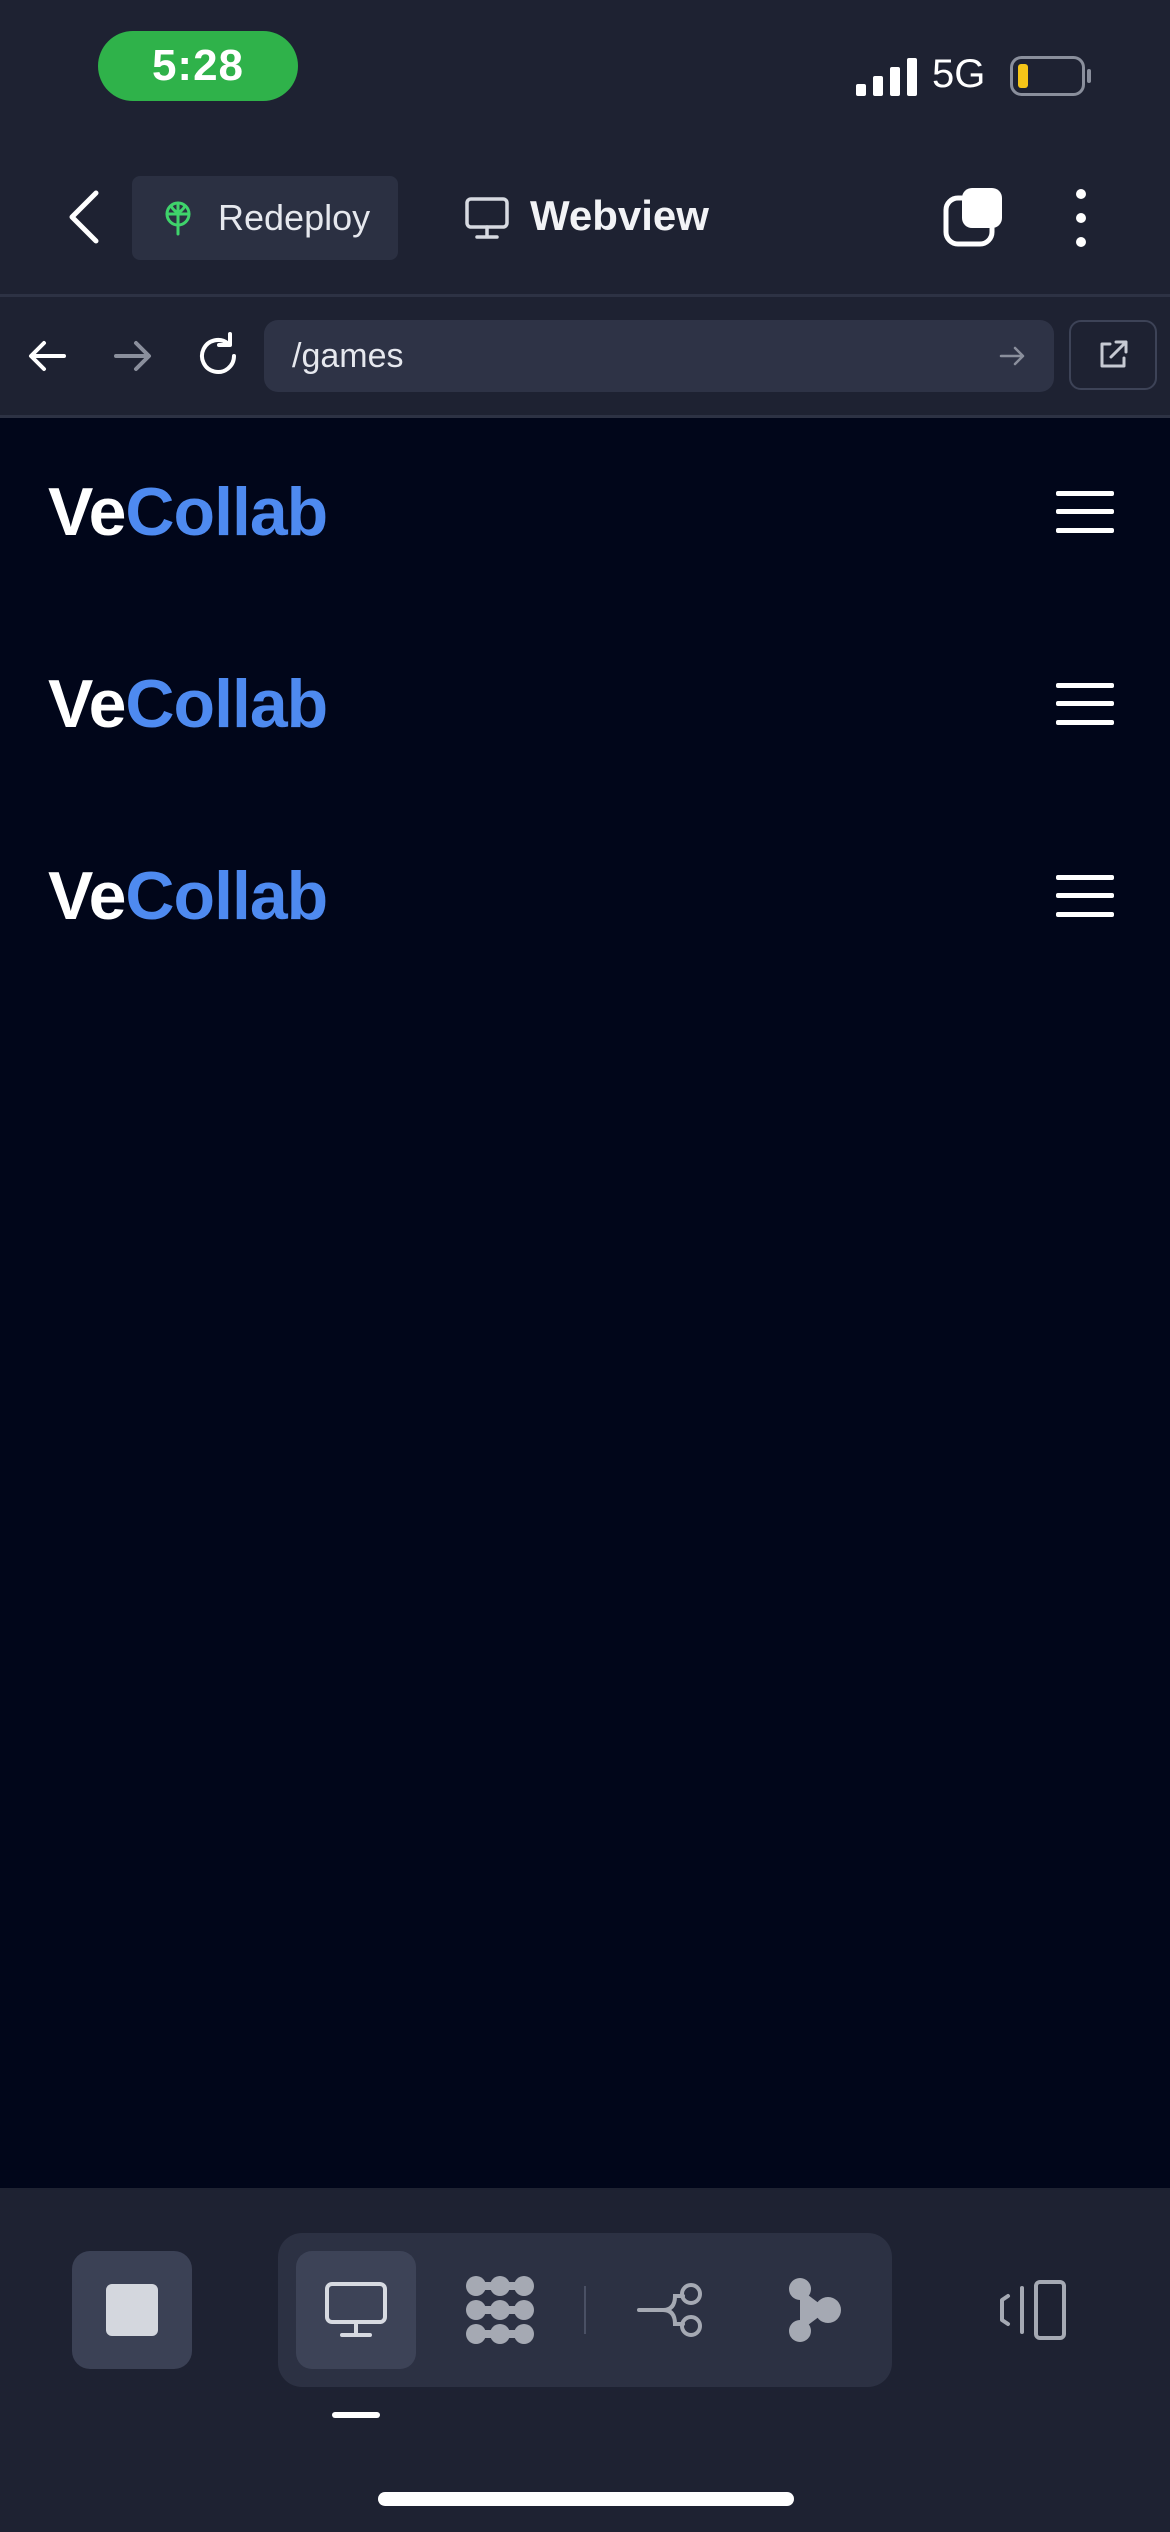 The width and height of the screenshot is (1170, 2532). Describe the element at coordinates (85, 217) in the screenshot. I see `back-chevron-icon` at that location.